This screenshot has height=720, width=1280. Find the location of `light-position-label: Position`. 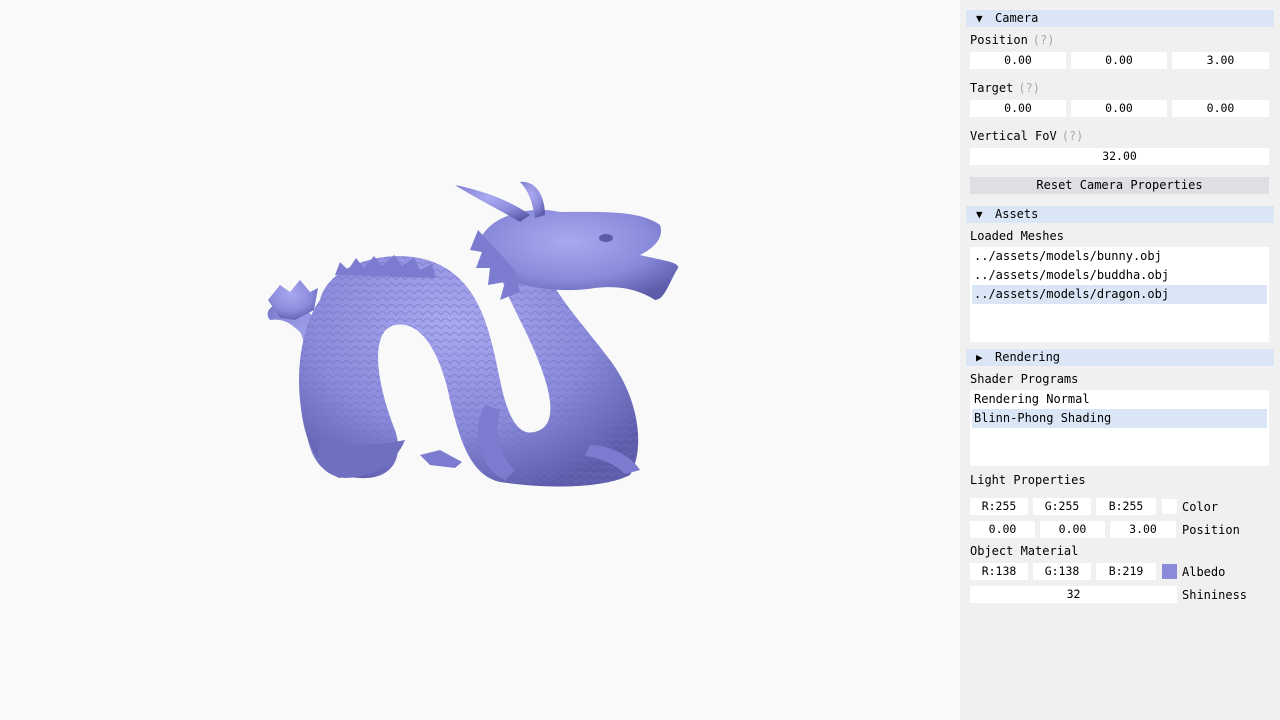

light-position-label: Position is located at coordinates (1211, 530).